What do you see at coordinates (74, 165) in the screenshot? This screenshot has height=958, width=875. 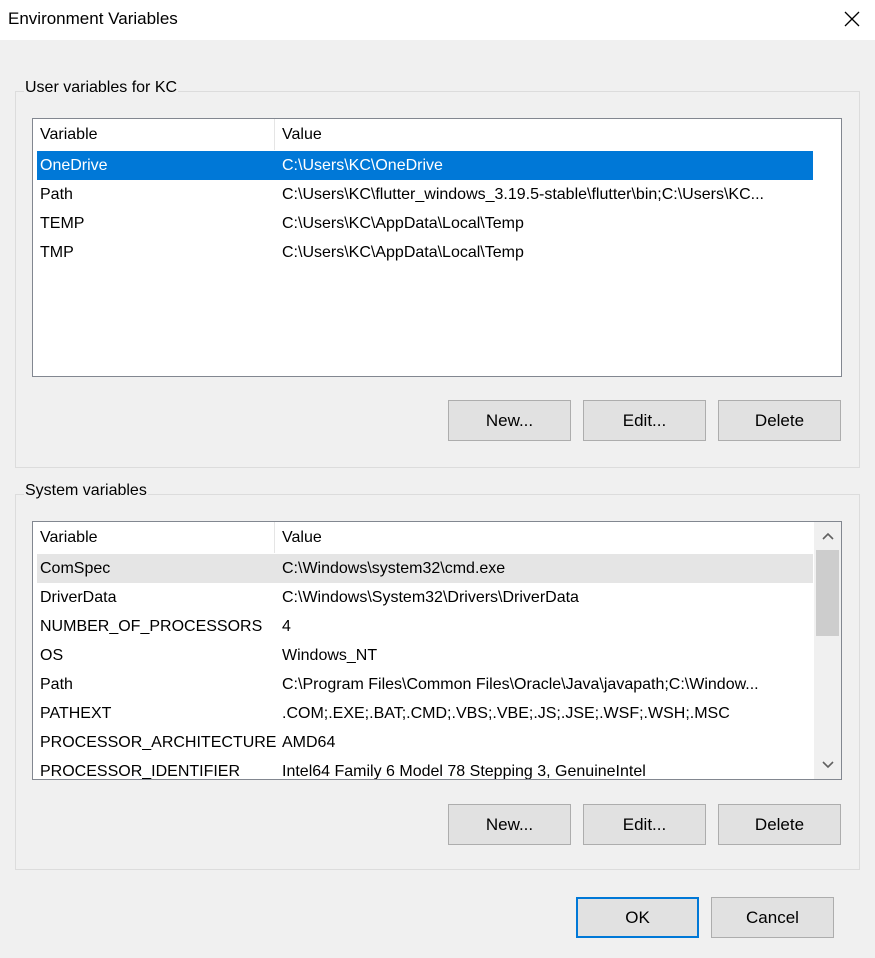 I see `row-variable: OneDrive` at bounding box center [74, 165].